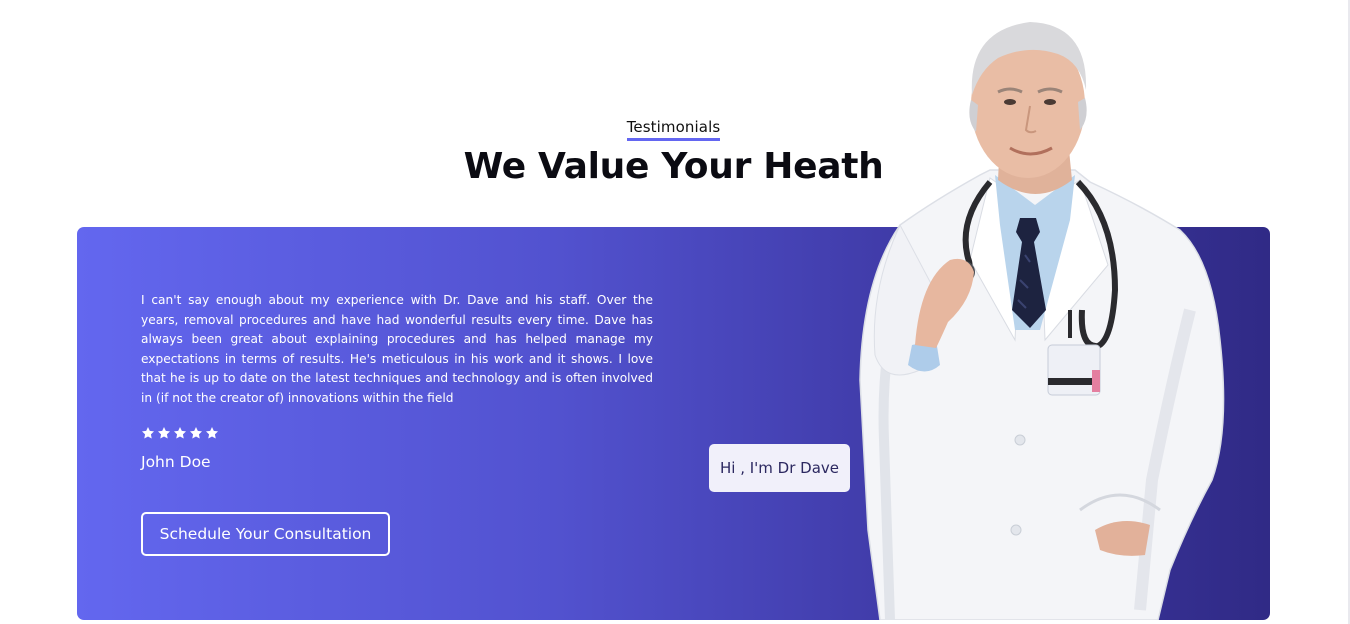  What do you see at coordinates (673, 129) in the screenshot?
I see `section-eyebrow-text: Testimonials` at bounding box center [673, 129].